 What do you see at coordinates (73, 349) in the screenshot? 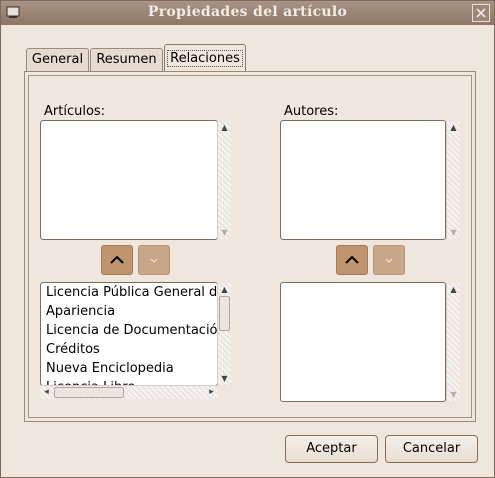
I see `list-item: Créditos` at bounding box center [73, 349].